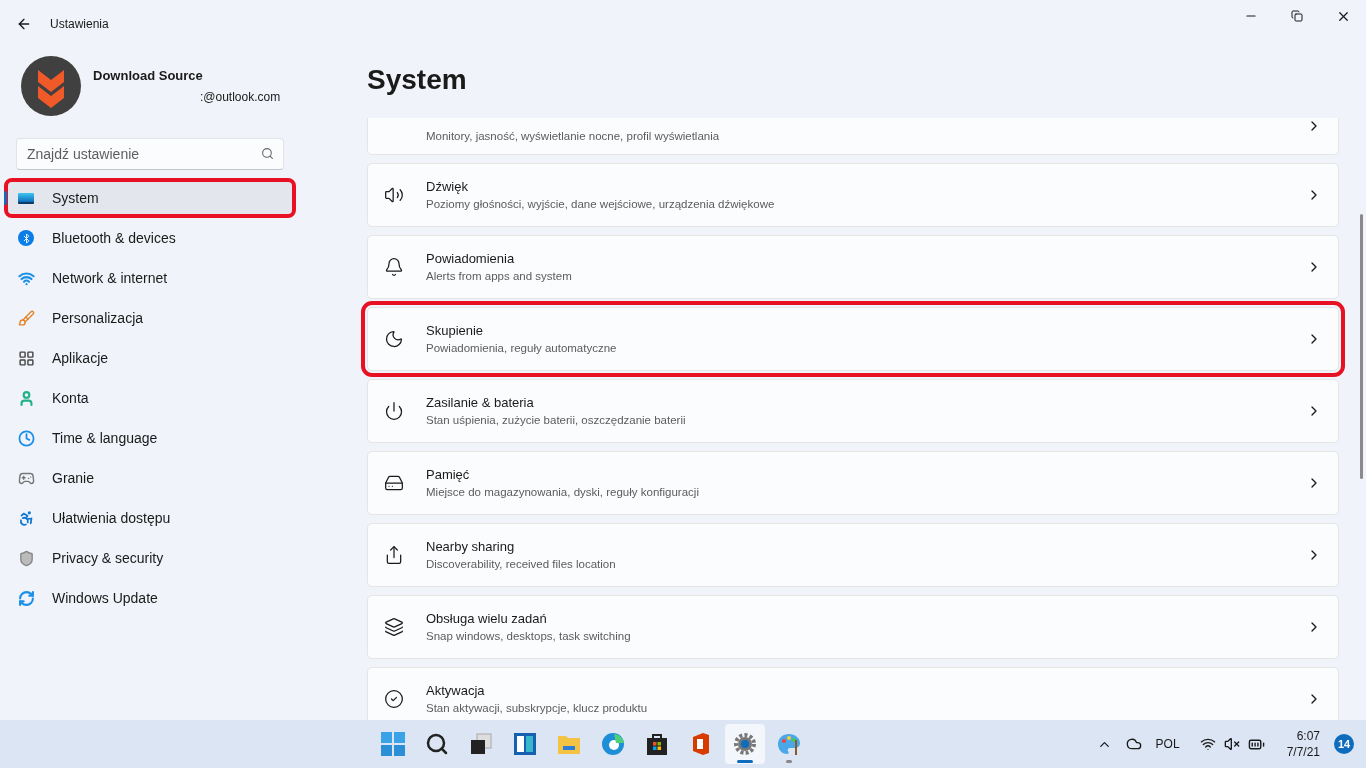 The height and width of the screenshot is (768, 1366). I want to click on share-icon, so click(394, 555).